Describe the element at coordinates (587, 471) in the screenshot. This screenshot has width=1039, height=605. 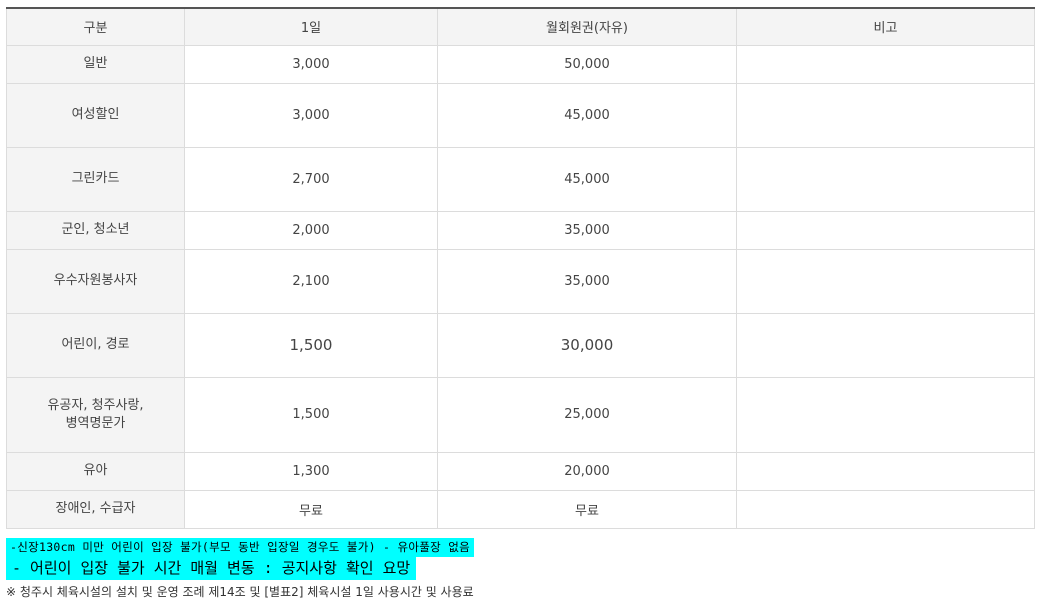
I see `row-monthly-fee: 20,000` at that location.